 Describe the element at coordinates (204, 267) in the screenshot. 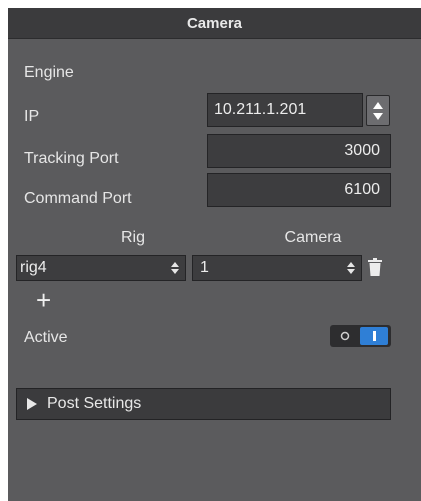

I see `camera-select-value: 1` at that location.